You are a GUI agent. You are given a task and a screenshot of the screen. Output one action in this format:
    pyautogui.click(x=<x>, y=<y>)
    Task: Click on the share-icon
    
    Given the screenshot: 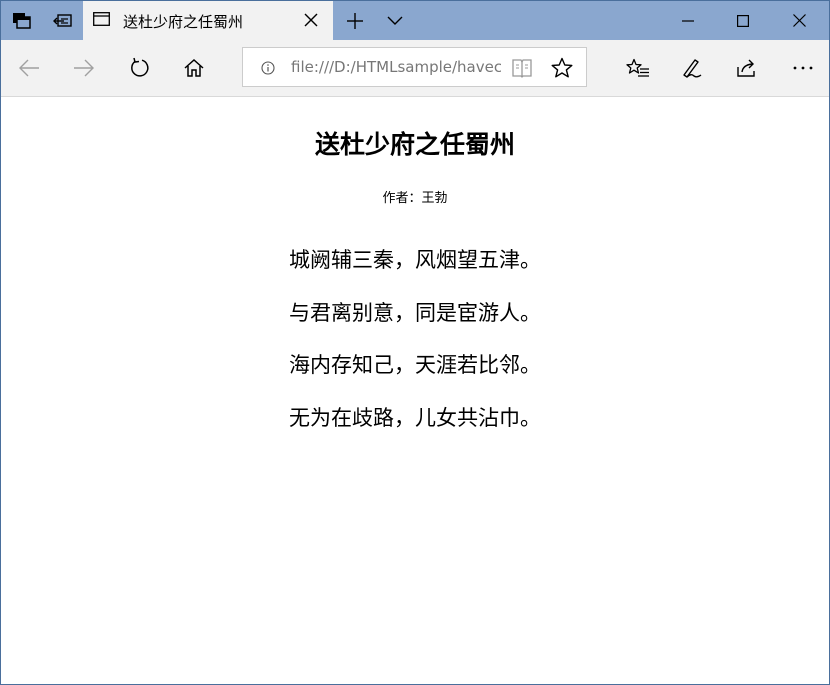 What is the action you would take?
    pyautogui.click(x=746, y=68)
    